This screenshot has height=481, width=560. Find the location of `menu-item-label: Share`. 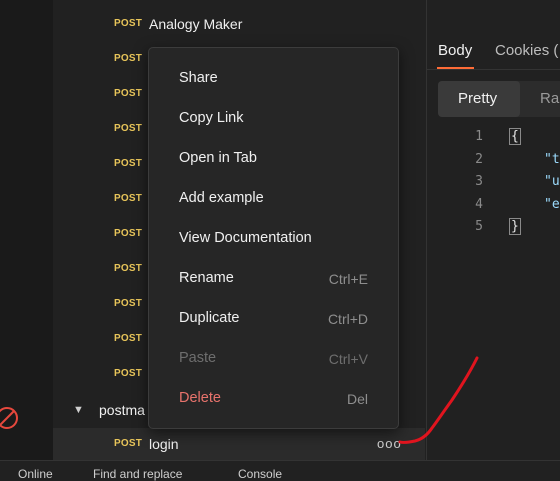

menu-item-label: Share is located at coordinates (198, 78).